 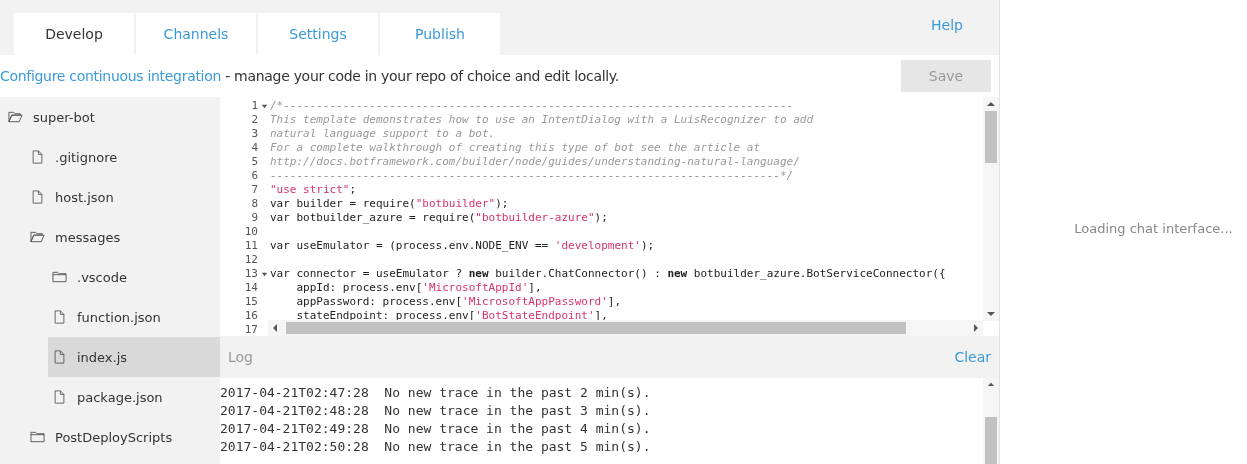 I want to click on code-line: -----------------------------------------------------------------------------*/, so click(x=532, y=176).